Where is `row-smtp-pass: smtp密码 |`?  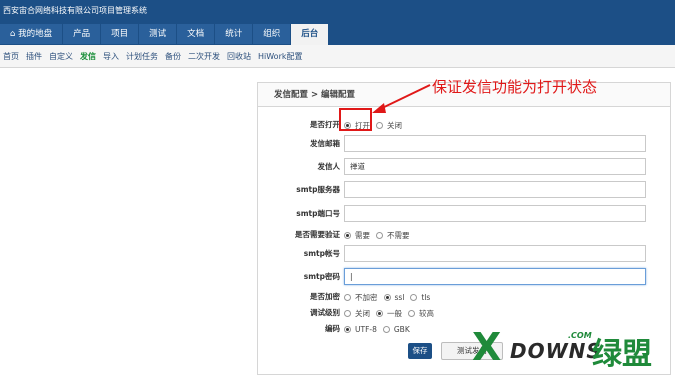 row-smtp-pass: smtp密码 | is located at coordinates (465, 277).